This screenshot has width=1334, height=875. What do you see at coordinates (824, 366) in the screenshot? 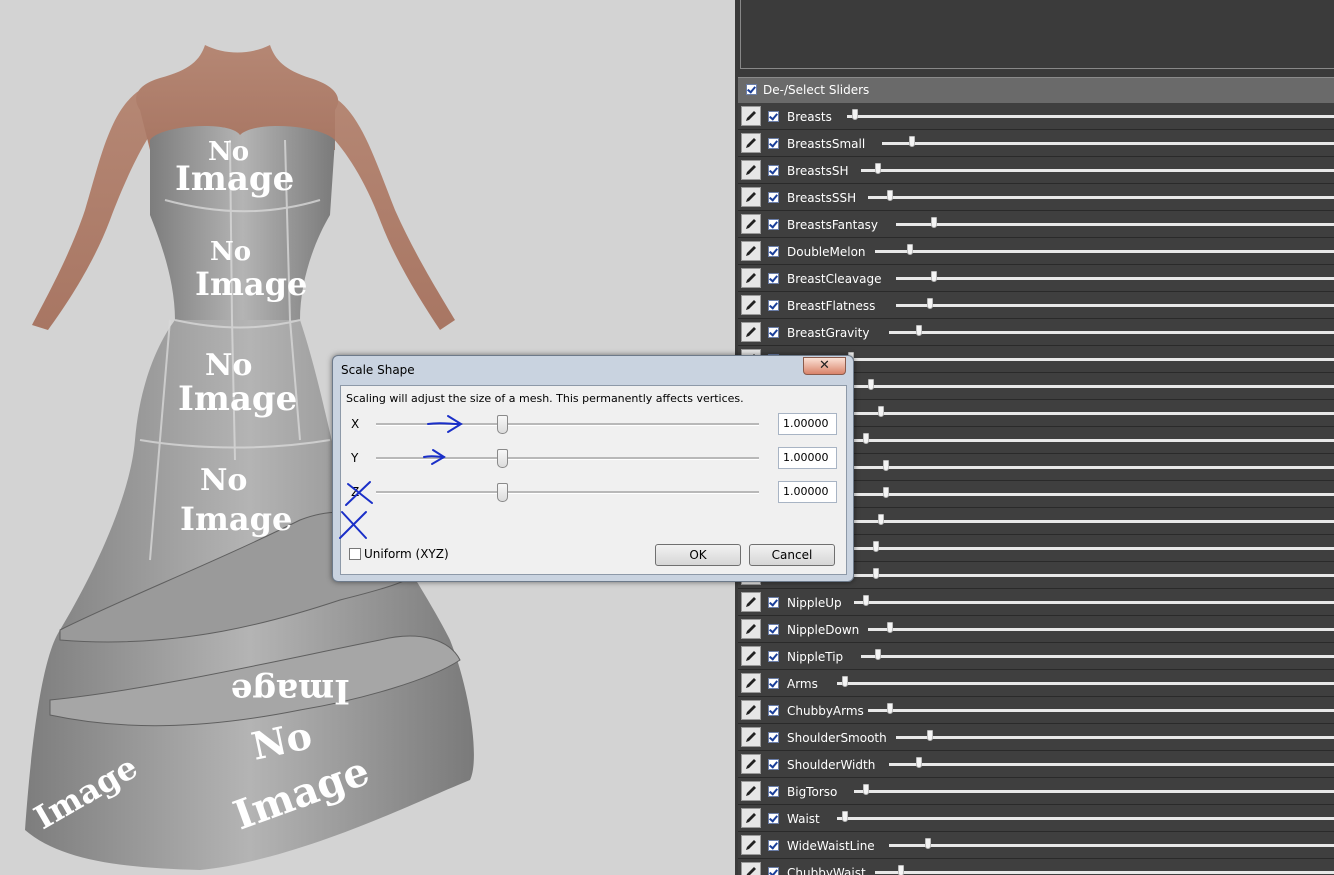
I see `close-button: ✕` at bounding box center [824, 366].